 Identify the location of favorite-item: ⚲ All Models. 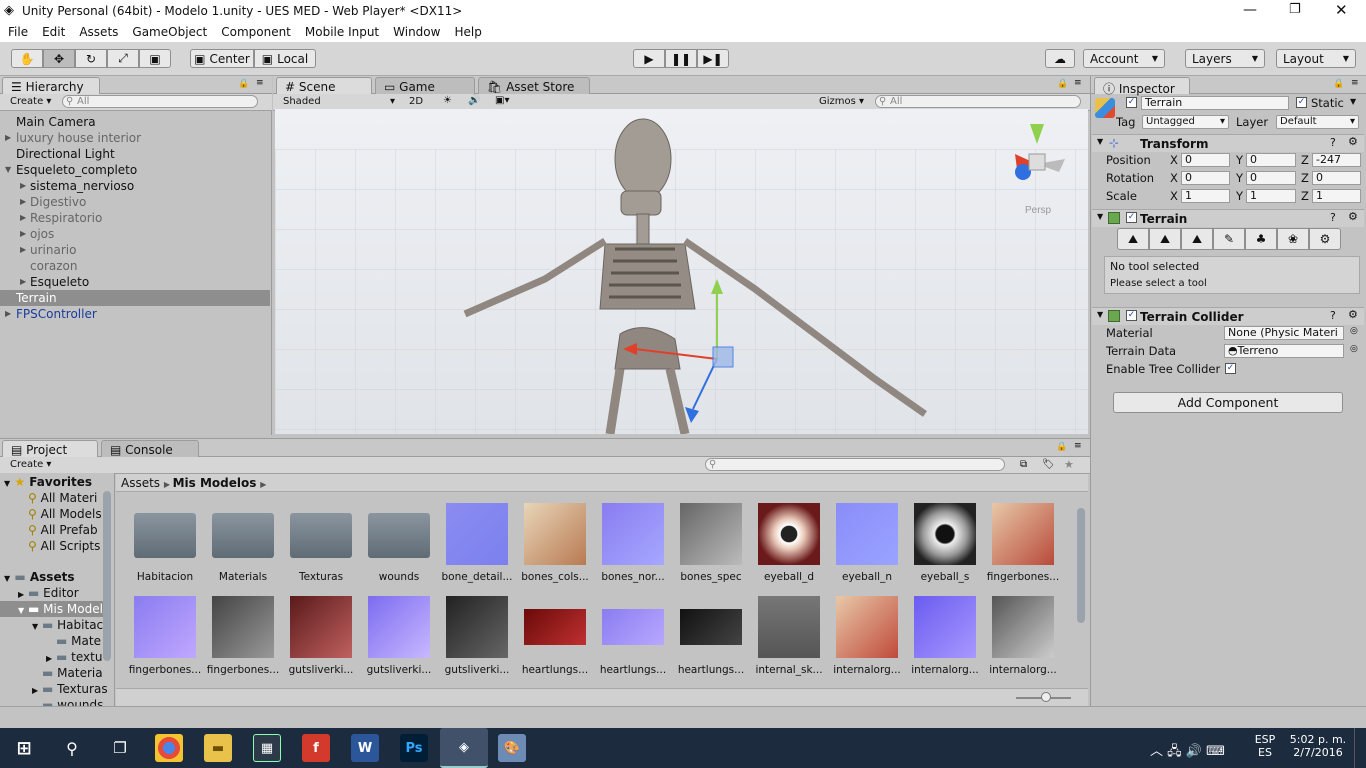
(65, 514).